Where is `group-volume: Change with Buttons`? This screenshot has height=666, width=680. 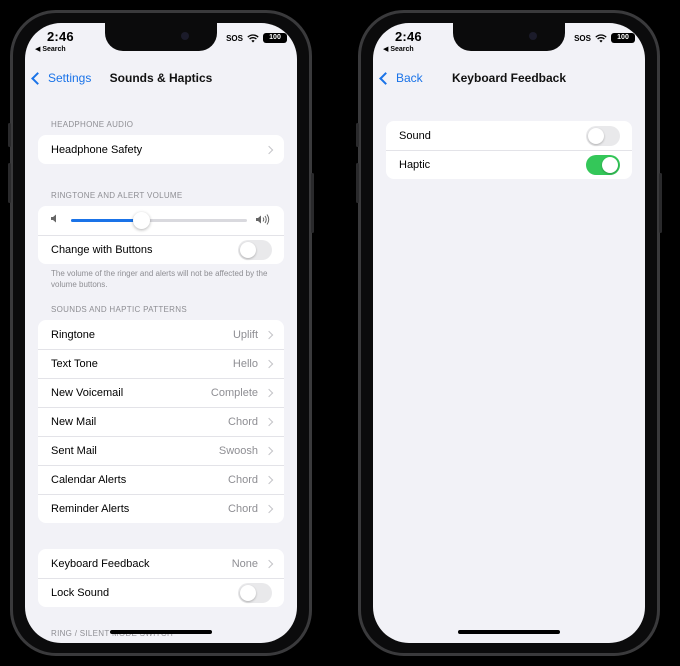 group-volume: Change with Buttons is located at coordinates (161, 235).